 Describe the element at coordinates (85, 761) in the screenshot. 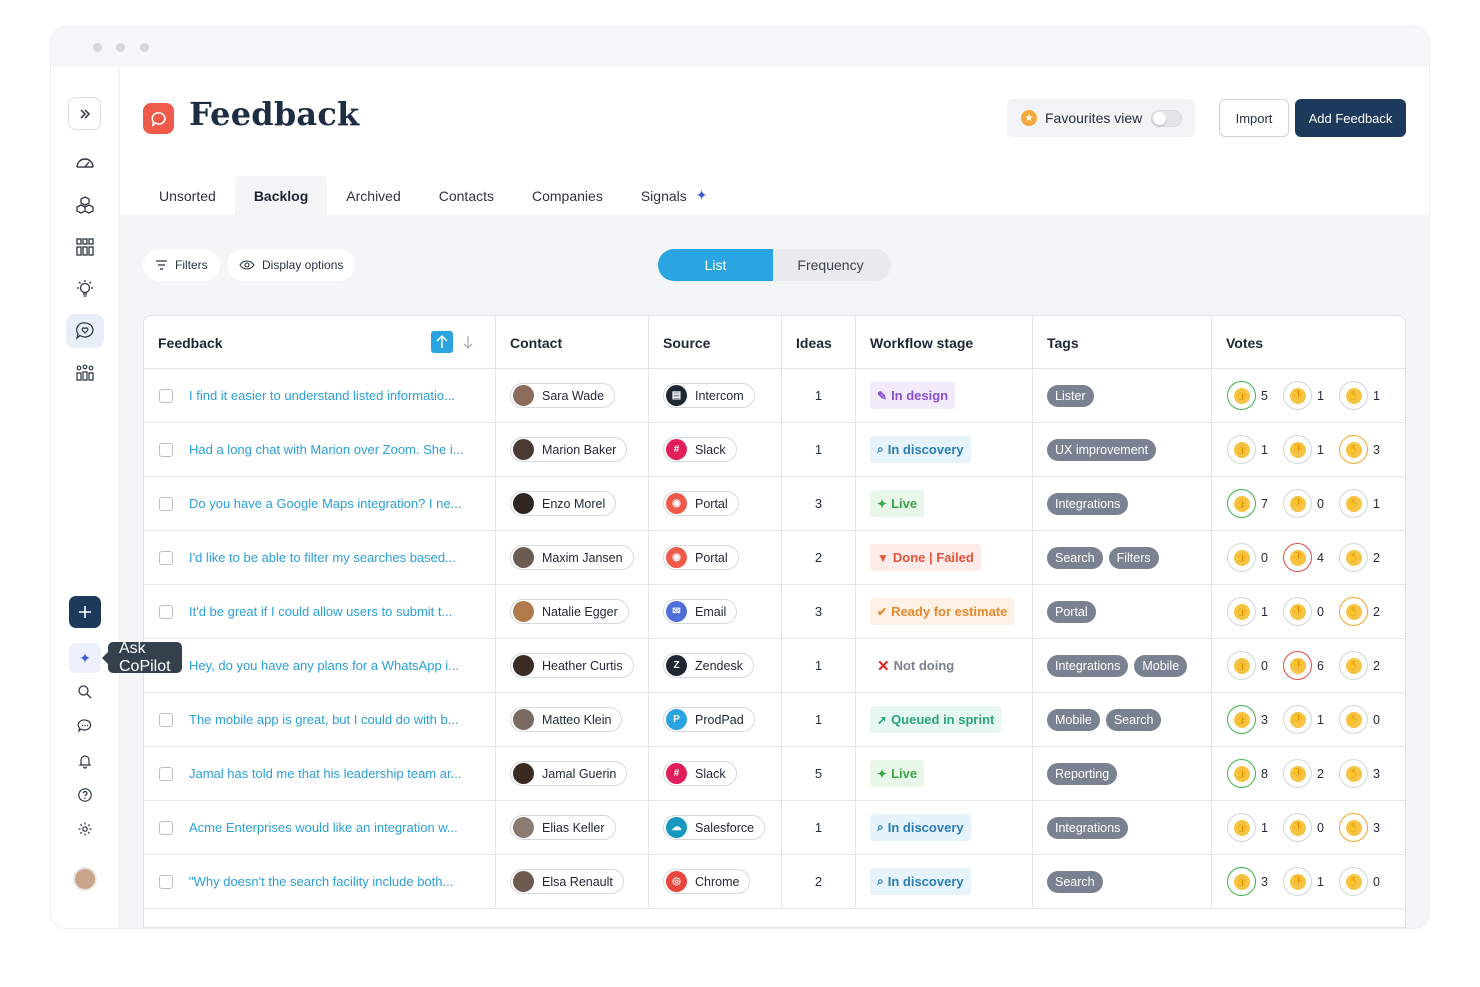

I see `notifications-button` at that location.